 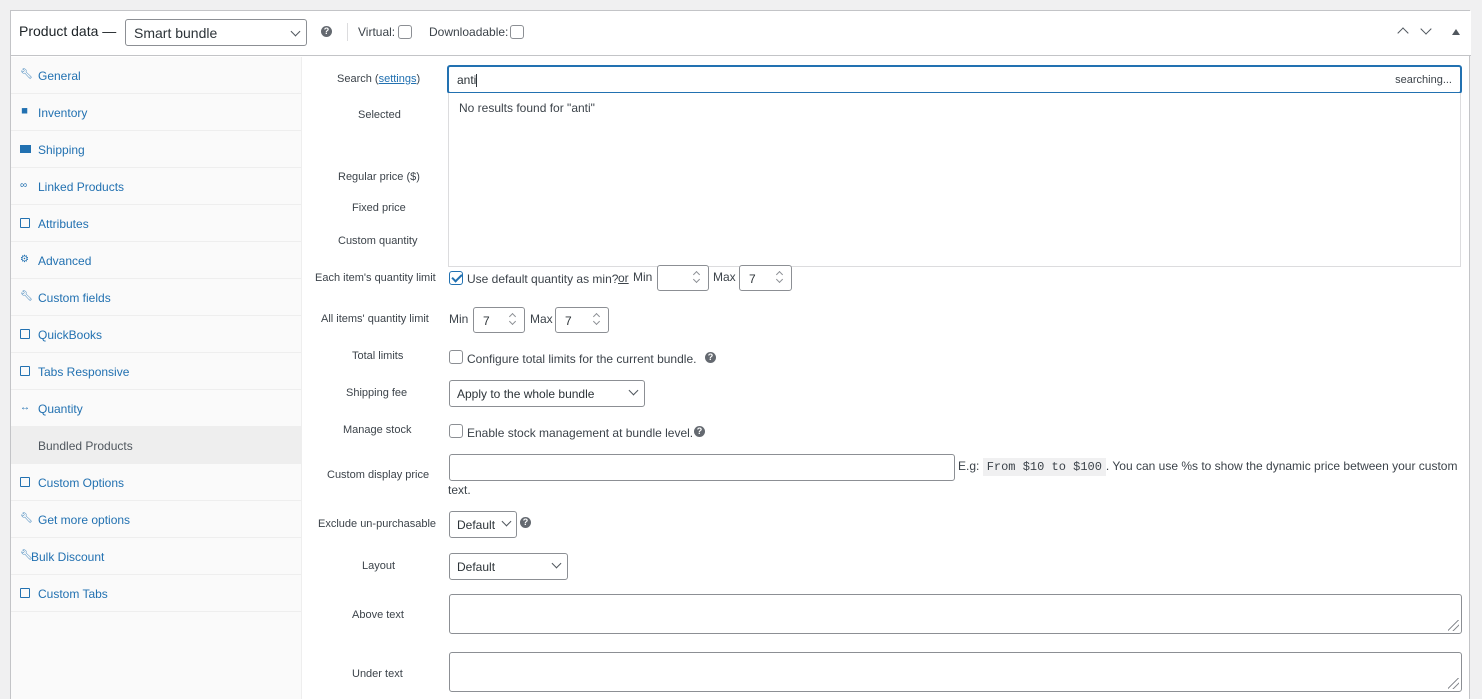 I want to click on total-limits-checkbox, so click(x=456, y=357).